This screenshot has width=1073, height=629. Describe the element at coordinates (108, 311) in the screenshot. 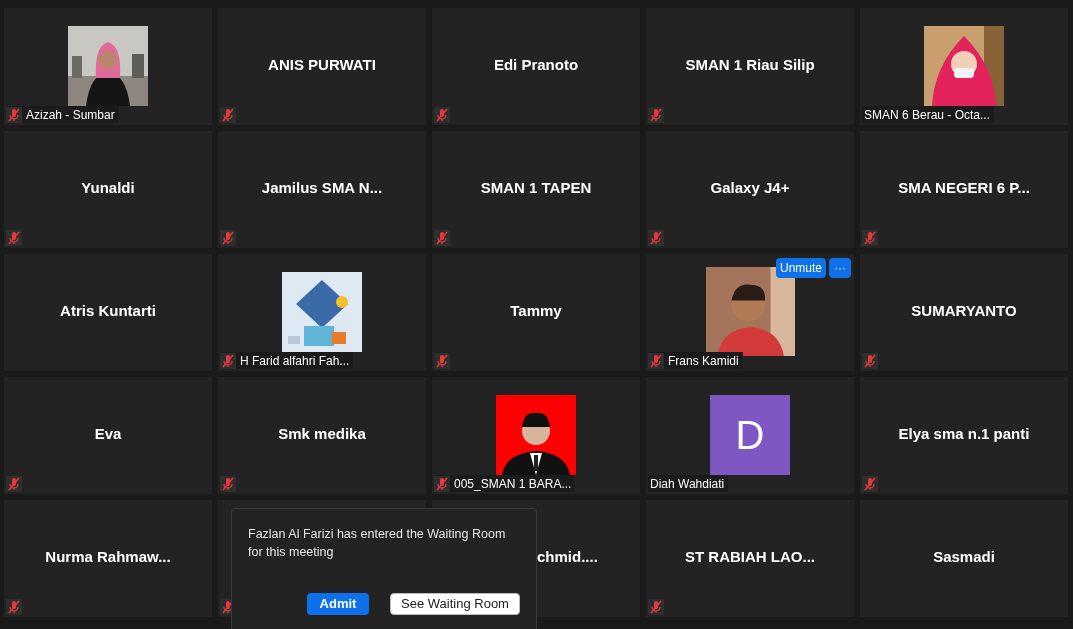

I see `participant-name: Atris Kuntarti` at that location.